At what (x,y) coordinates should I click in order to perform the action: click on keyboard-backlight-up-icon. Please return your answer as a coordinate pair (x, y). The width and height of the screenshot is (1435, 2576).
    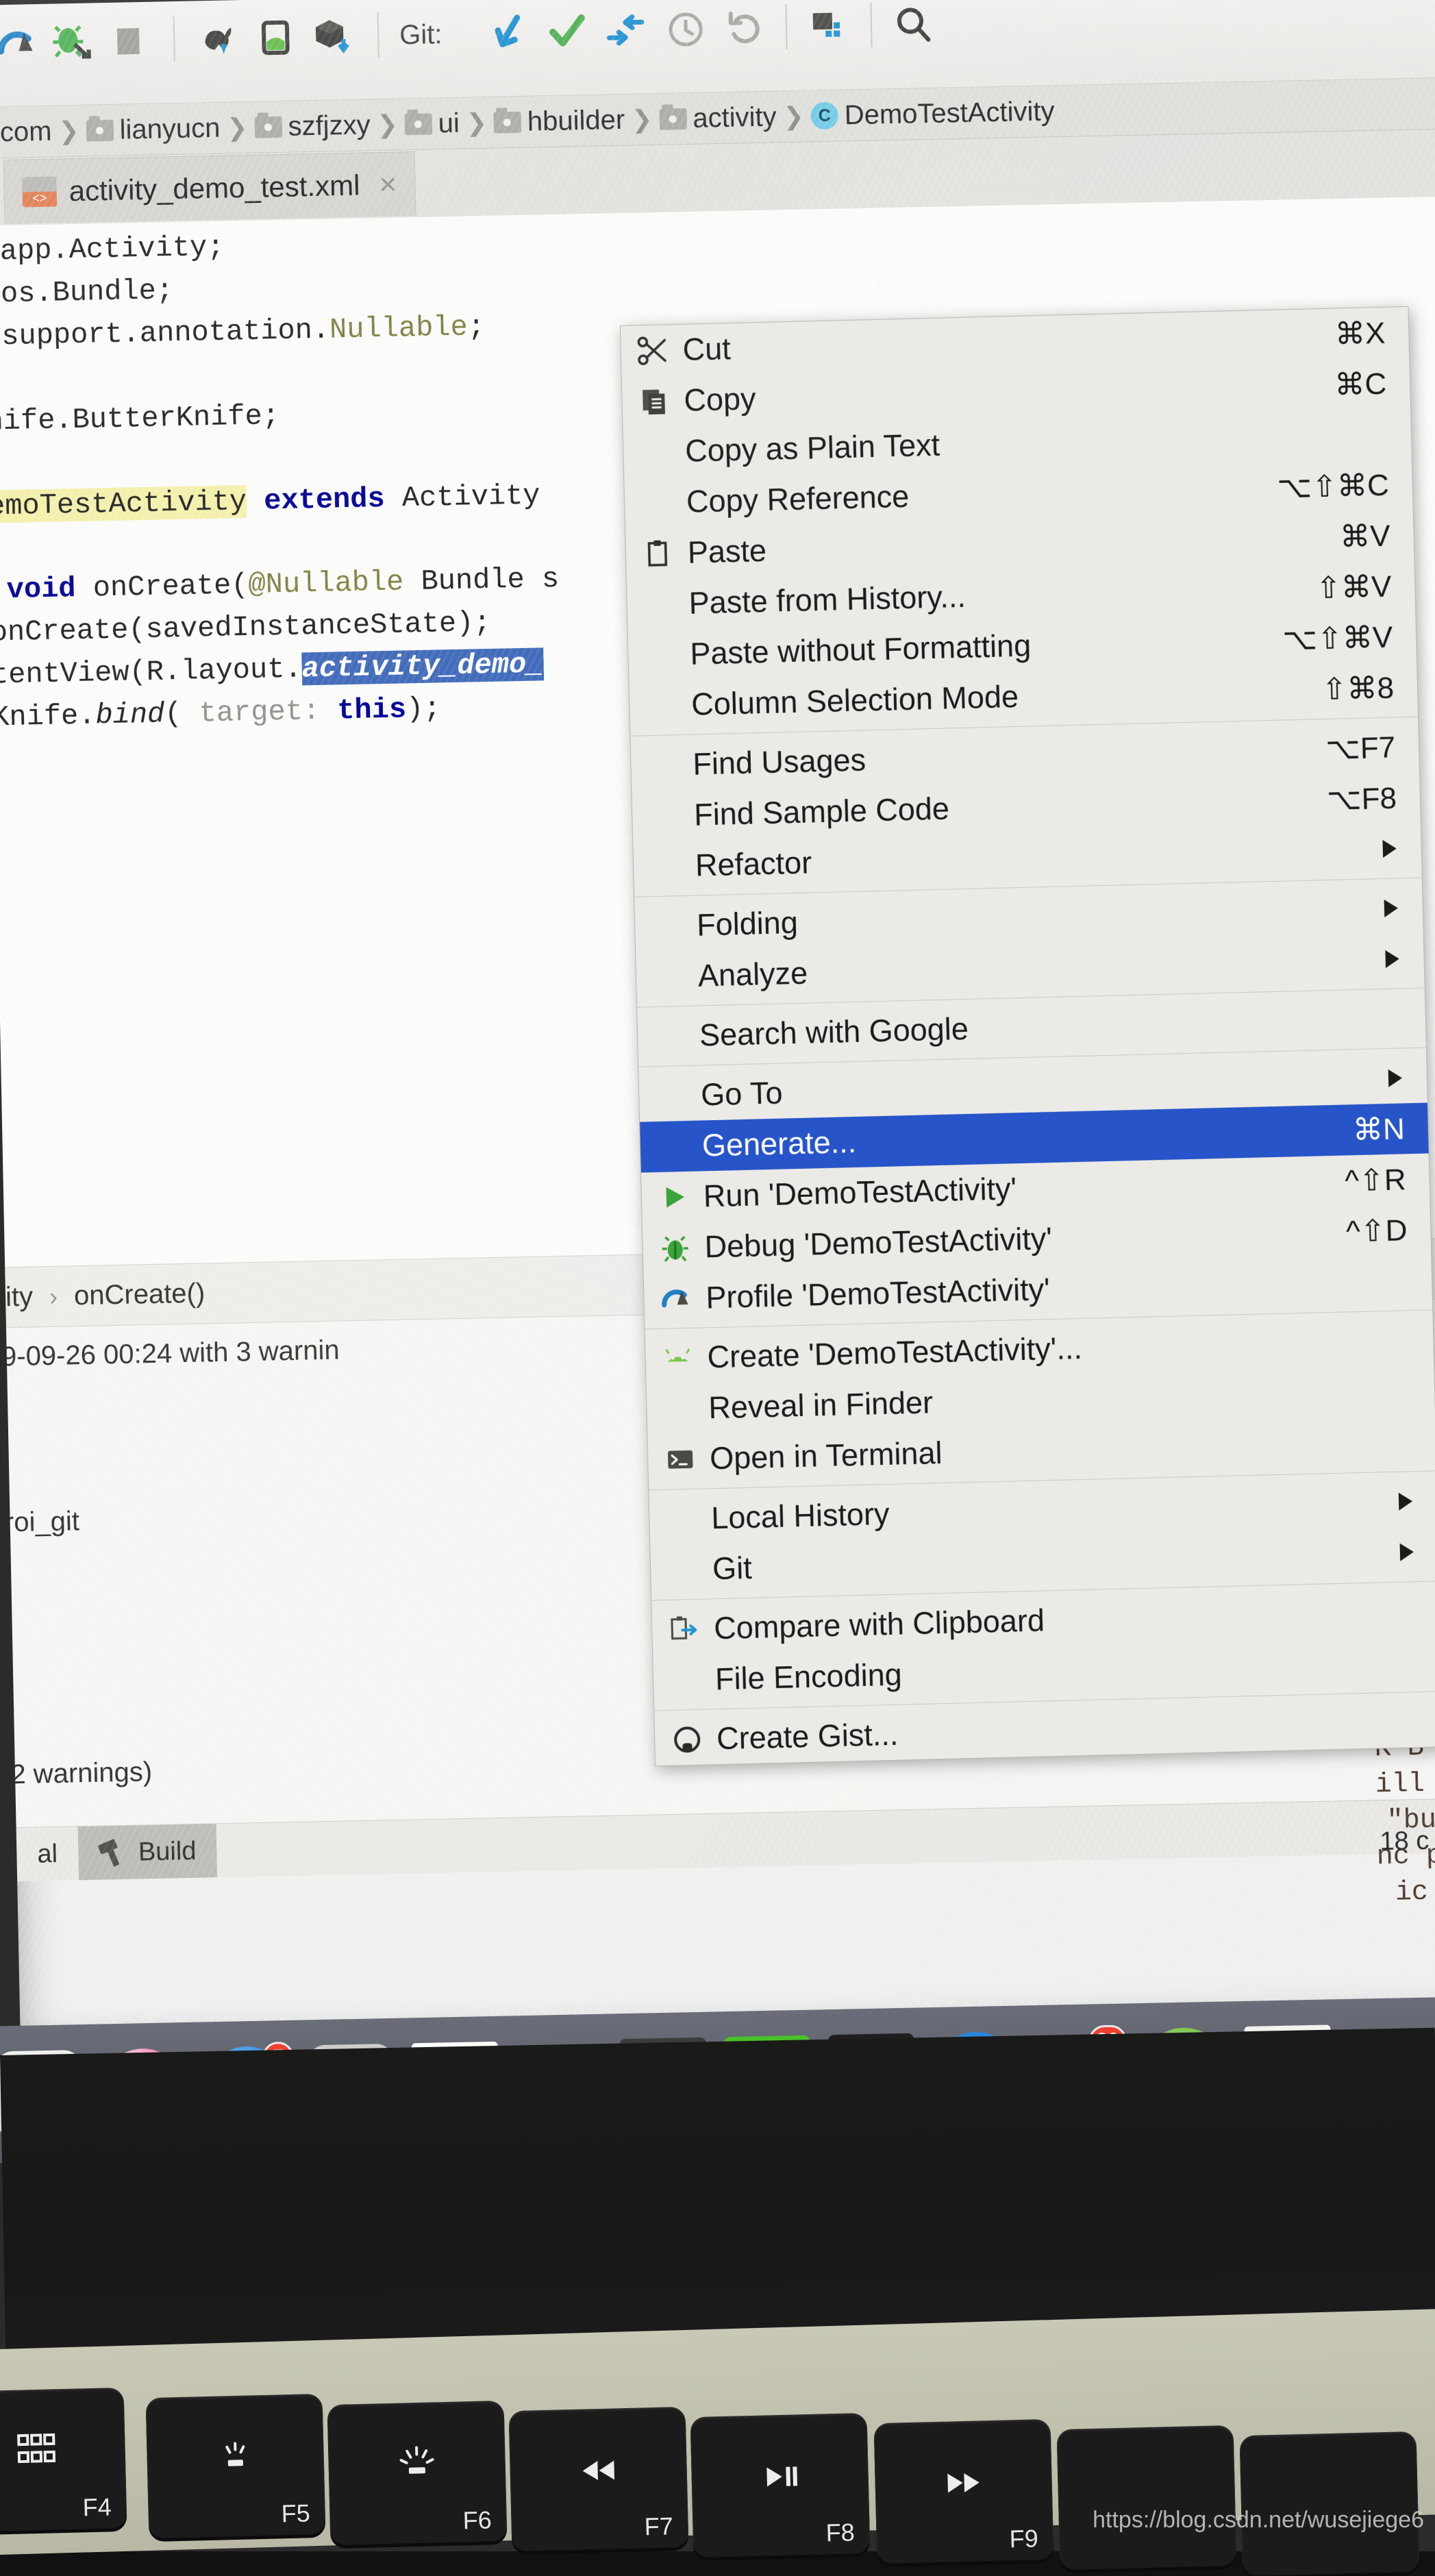
    Looking at the image, I should click on (417, 2467).